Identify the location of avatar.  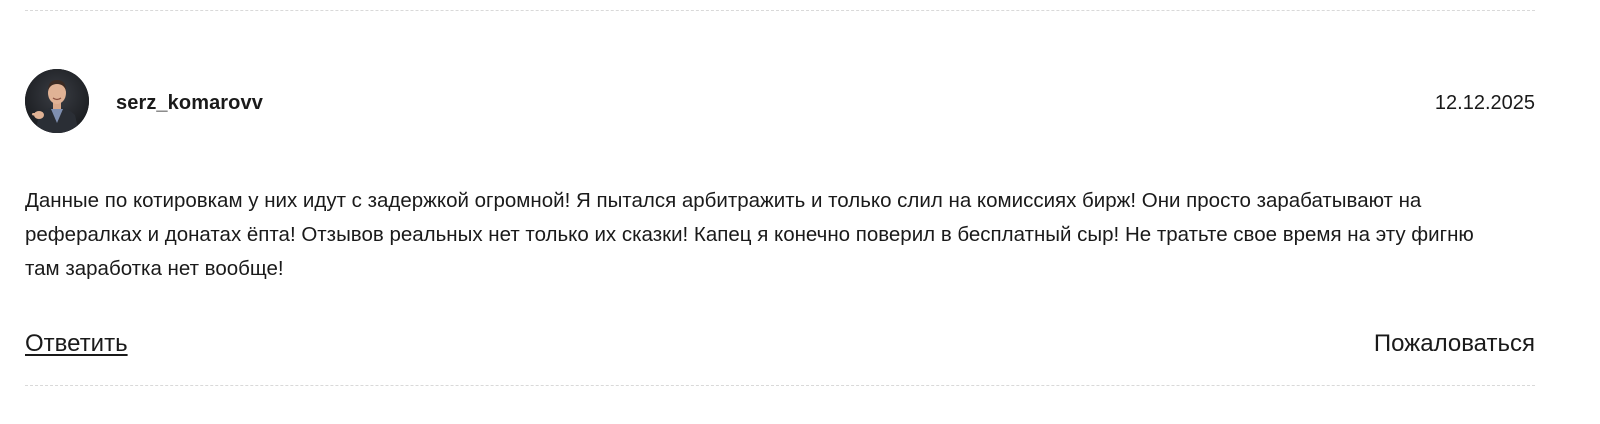
(57, 101).